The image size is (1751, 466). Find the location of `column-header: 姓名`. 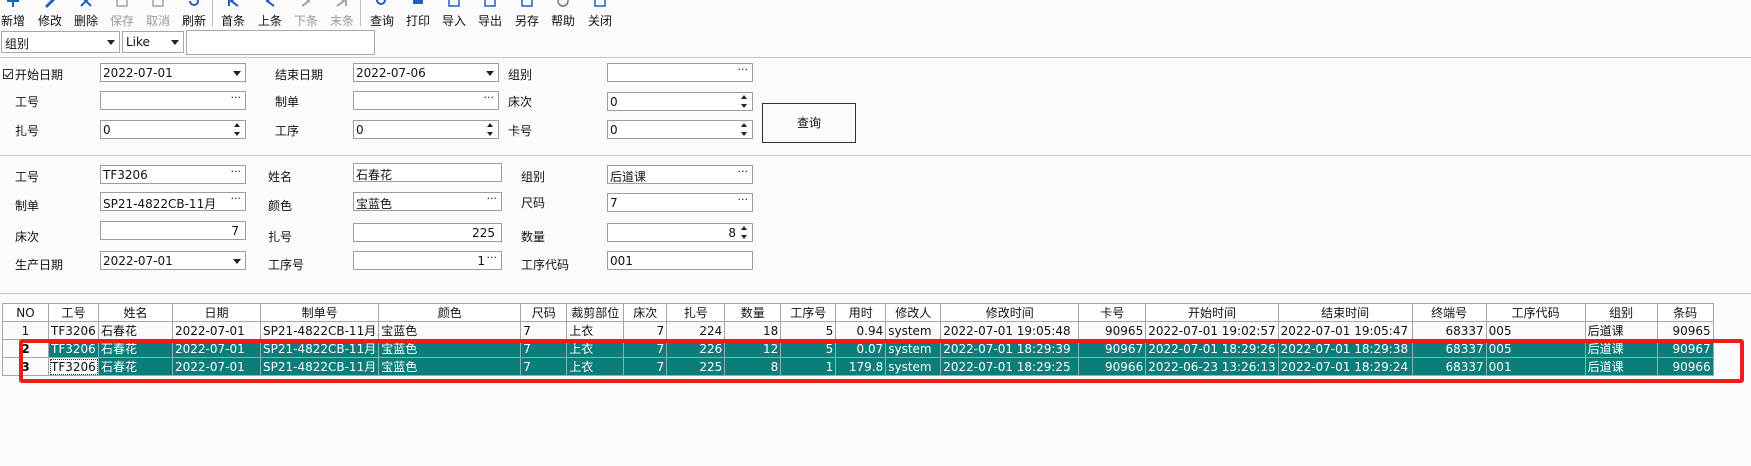

column-header: 姓名 is located at coordinates (135, 312).